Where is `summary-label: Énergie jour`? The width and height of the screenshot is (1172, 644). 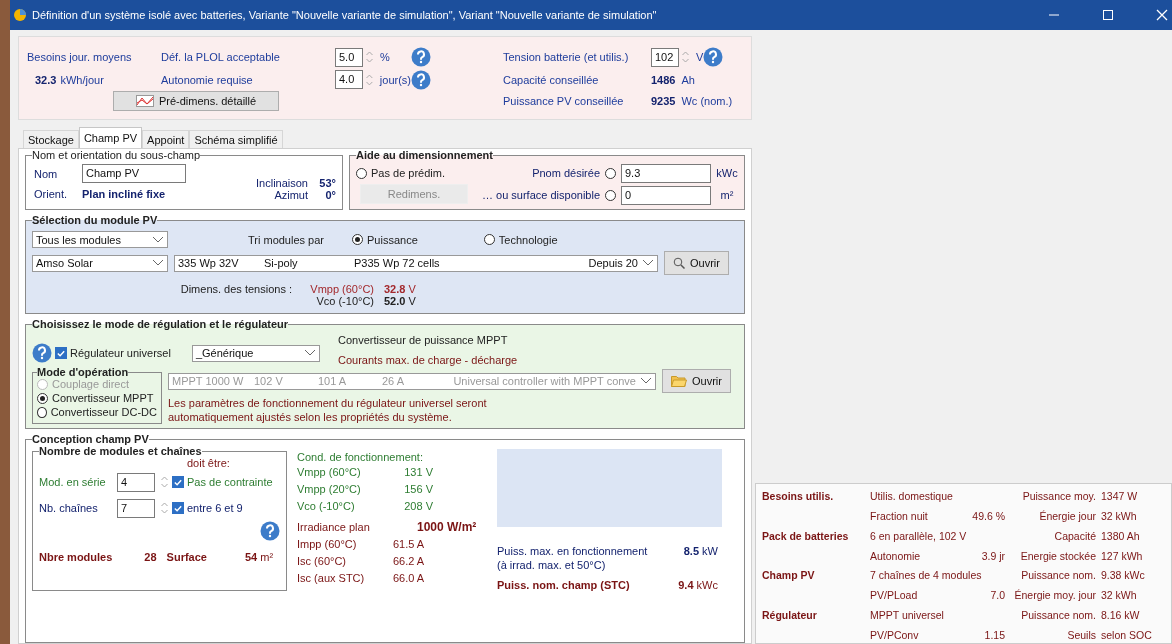
summary-label: Énergie jour is located at coordinates (1067, 515).